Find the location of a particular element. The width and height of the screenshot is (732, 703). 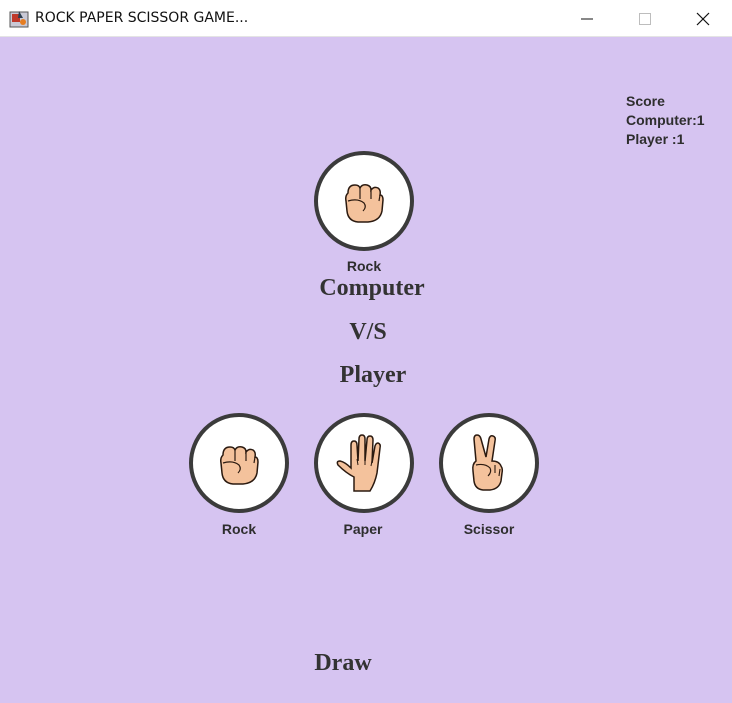

scissor-label: Scissor is located at coordinates (489, 529).